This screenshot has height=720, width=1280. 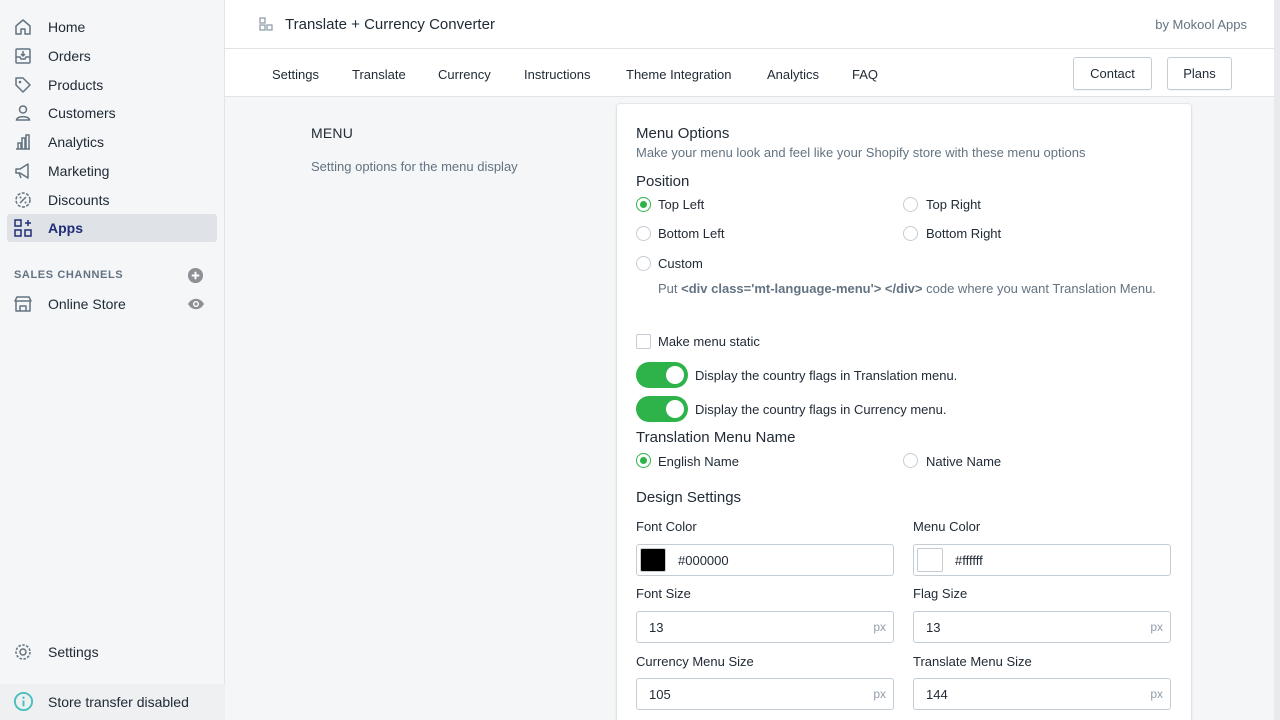 What do you see at coordinates (910, 233) in the screenshot?
I see `position-bottom-right-radio` at bounding box center [910, 233].